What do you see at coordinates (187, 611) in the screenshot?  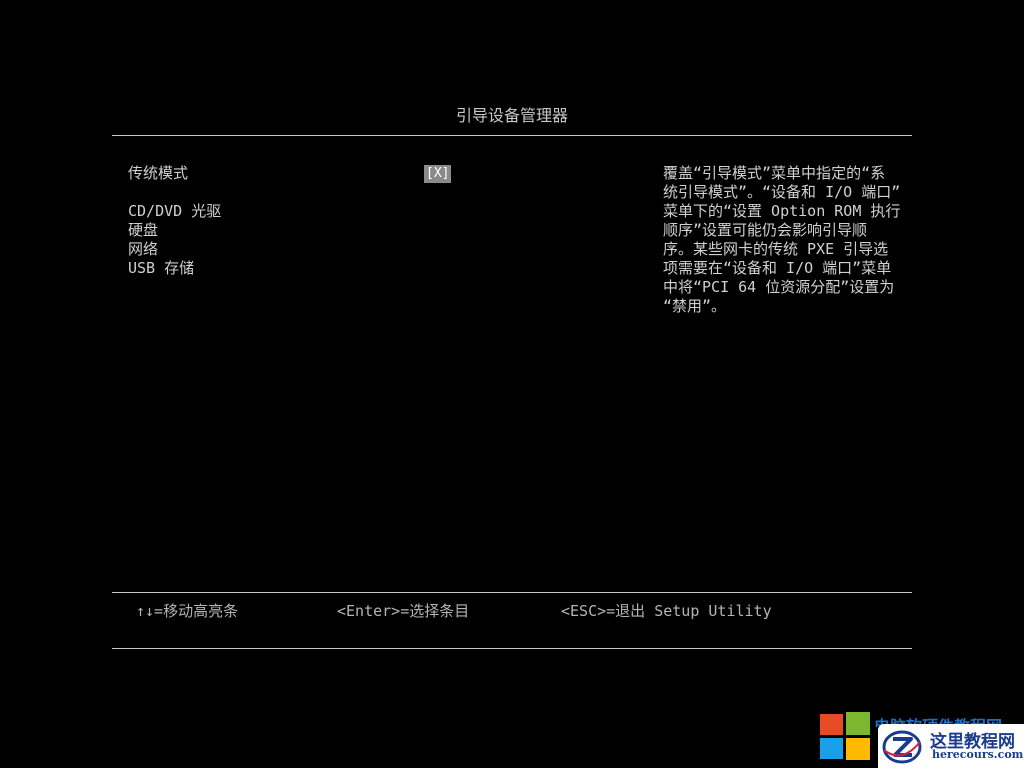 I see `key-hint-move: ↑↓=移动高亮条` at bounding box center [187, 611].